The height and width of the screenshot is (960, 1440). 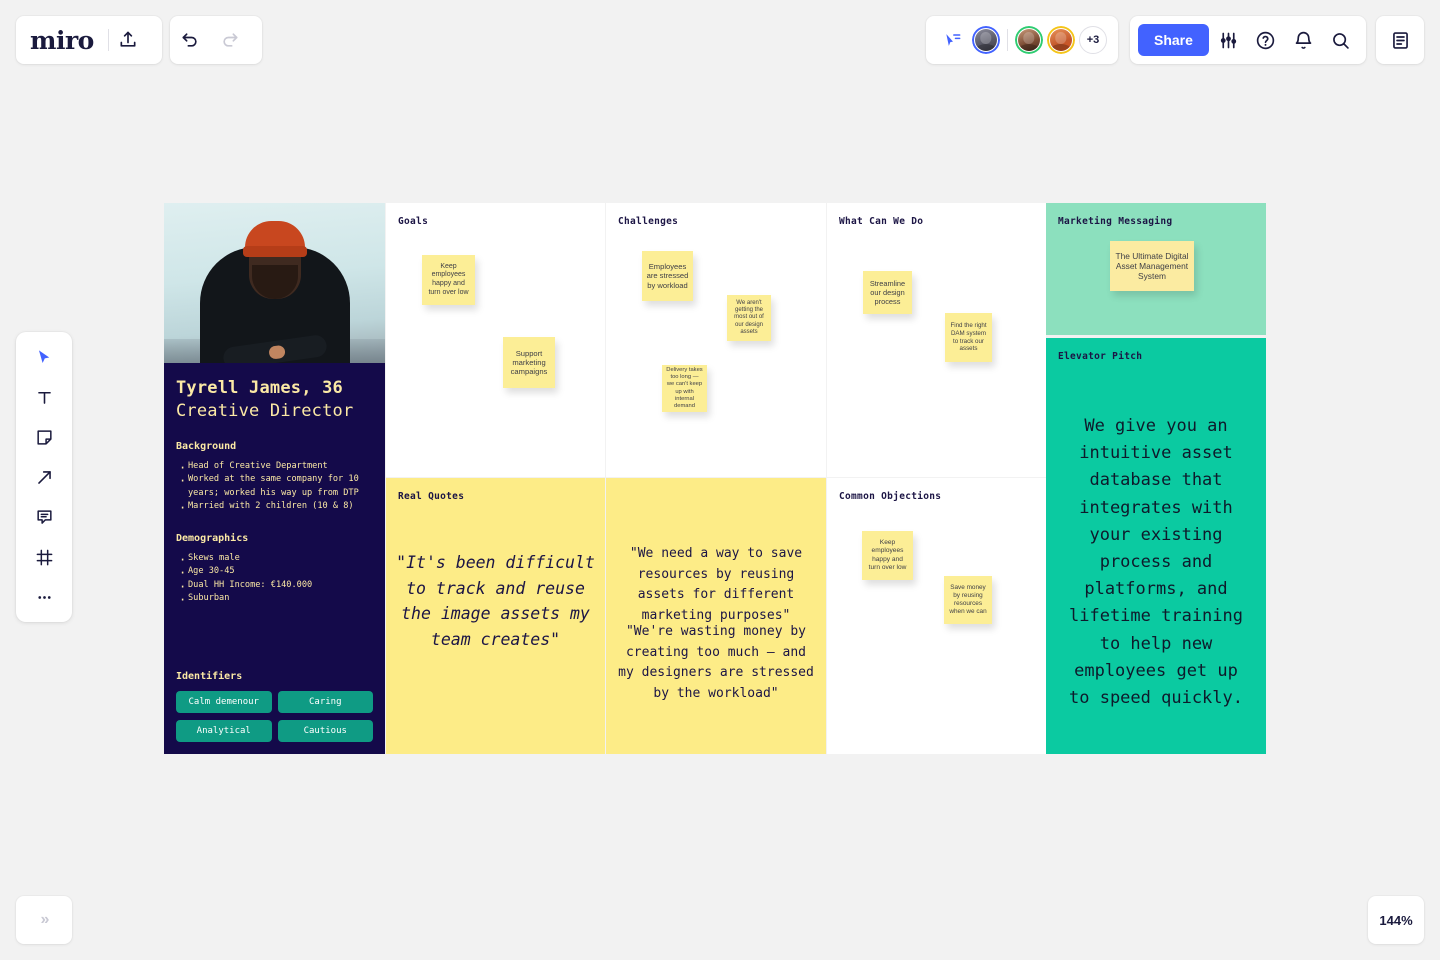 I want to click on identifier-chip: Cautious, so click(x=325, y=731).